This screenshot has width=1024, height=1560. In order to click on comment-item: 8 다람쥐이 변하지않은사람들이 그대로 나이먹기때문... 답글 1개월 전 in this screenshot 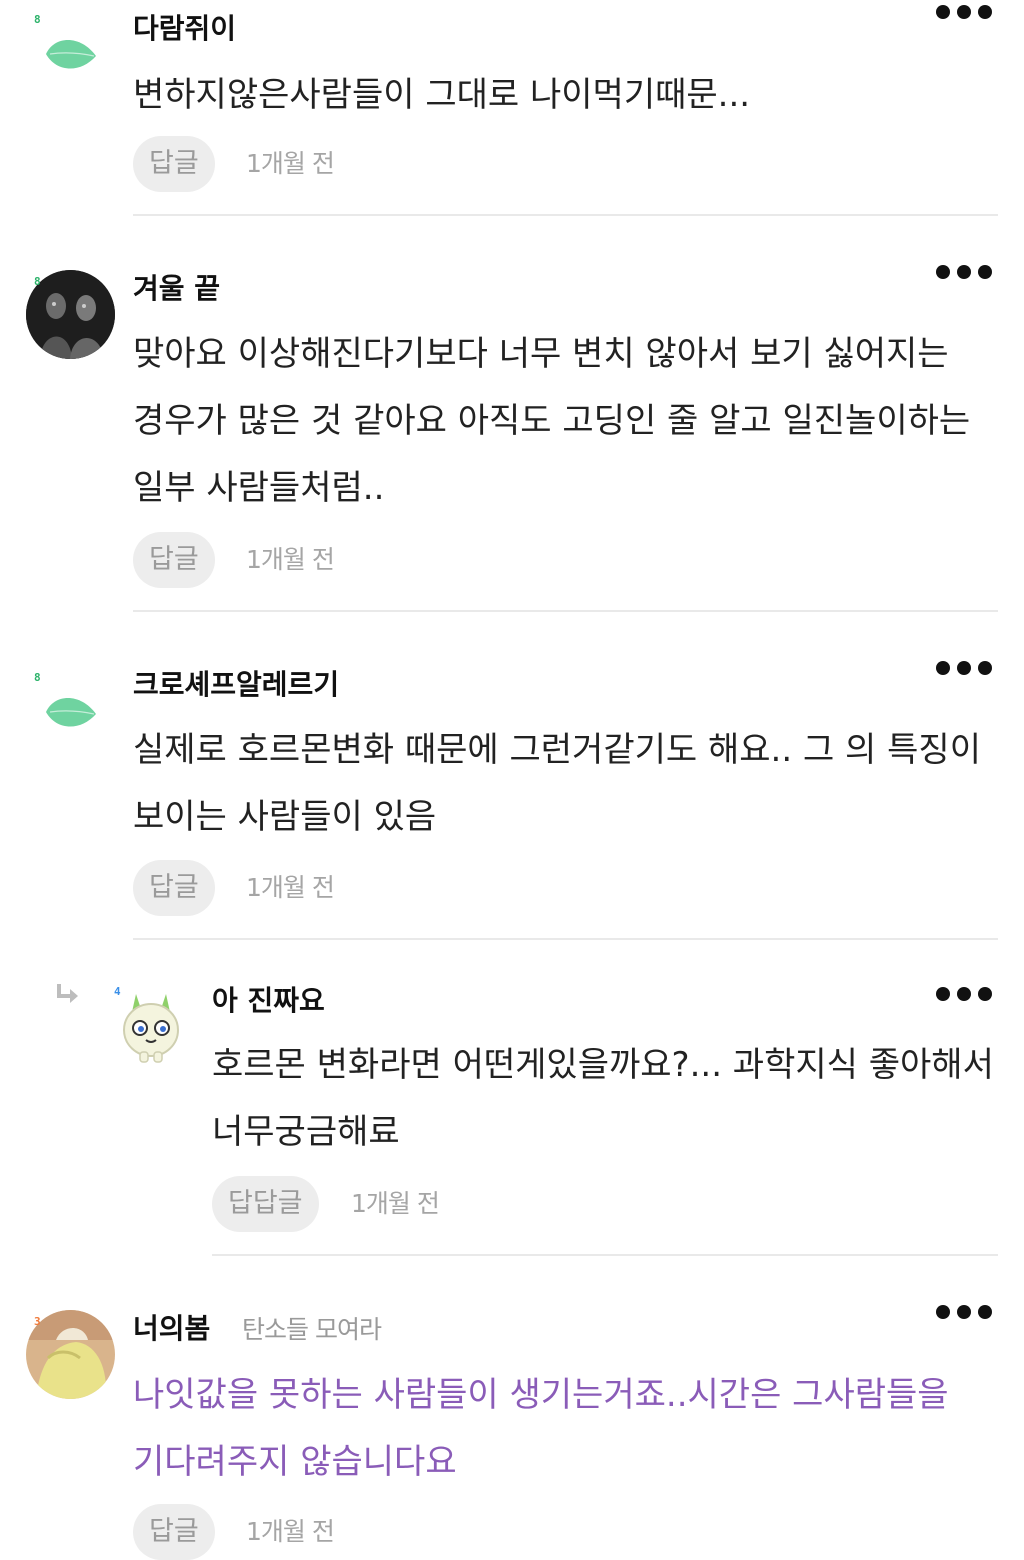, I will do `click(512, 109)`.